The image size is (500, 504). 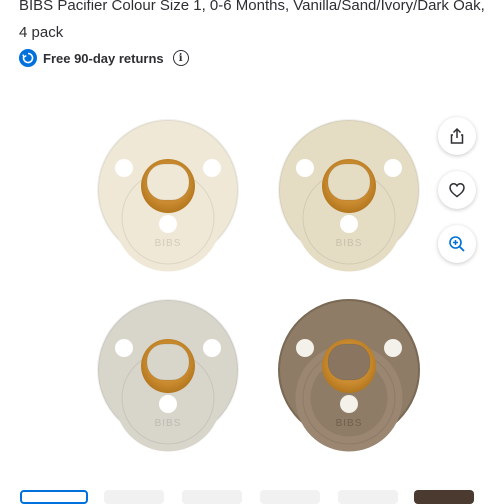 I want to click on returns-label: Free 90-day returns, so click(x=103, y=58).